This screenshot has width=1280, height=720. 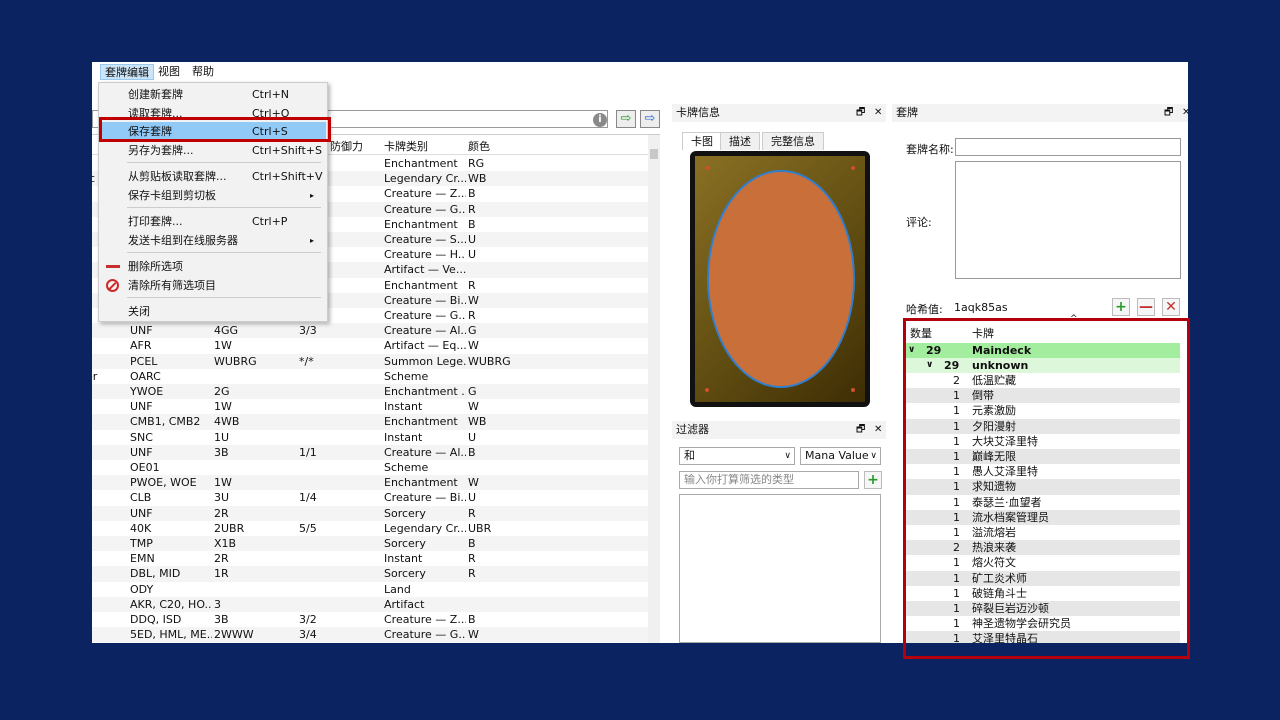 What do you see at coordinates (650, 119) in the screenshot?
I see `add-to-side-button: ⇨` at bounding box center [650, 119].